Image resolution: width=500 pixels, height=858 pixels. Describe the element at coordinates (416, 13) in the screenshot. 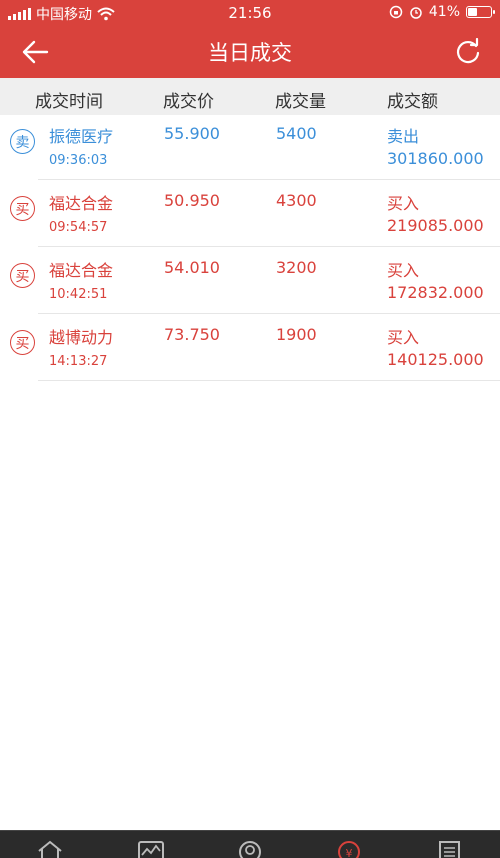

I see `alarm-icon` at that location.